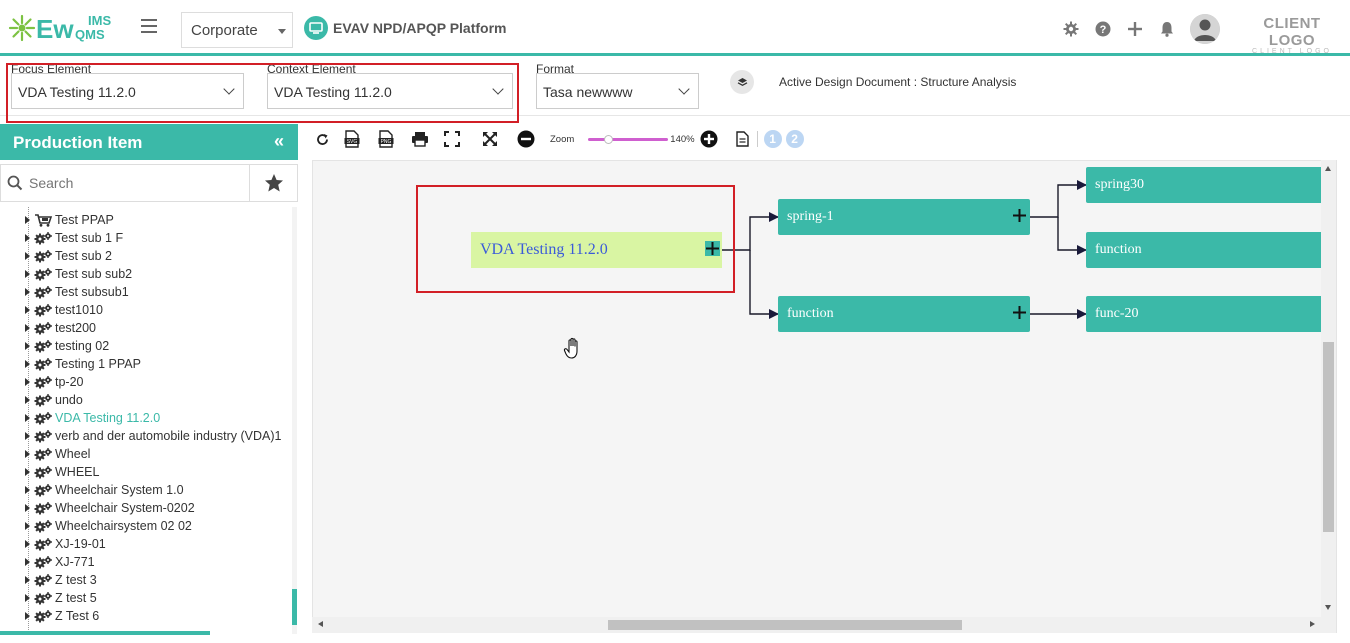 The width and height of the screenshot is (1350, 643). I want to click on ewqms-logo: Ew IMS QMS, so click(68, 28).